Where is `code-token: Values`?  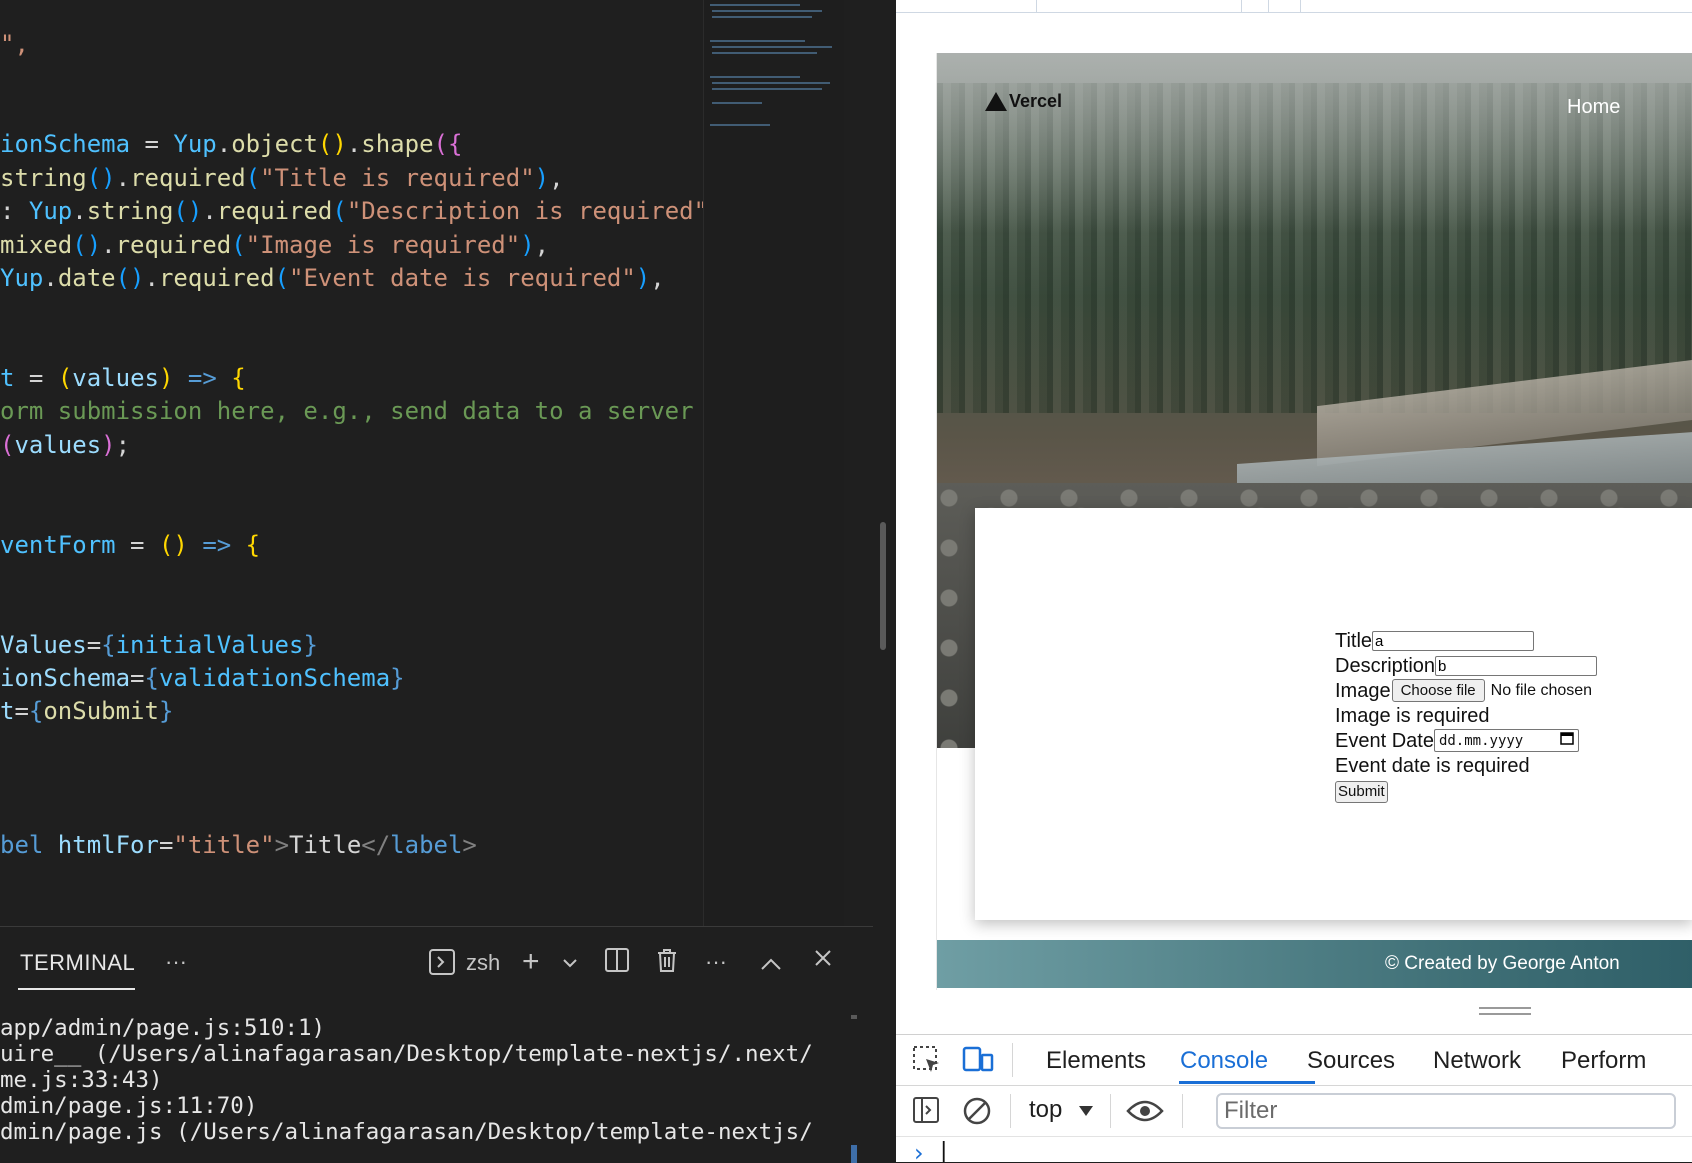
code-token: Values is located at coordinates (43, 645).